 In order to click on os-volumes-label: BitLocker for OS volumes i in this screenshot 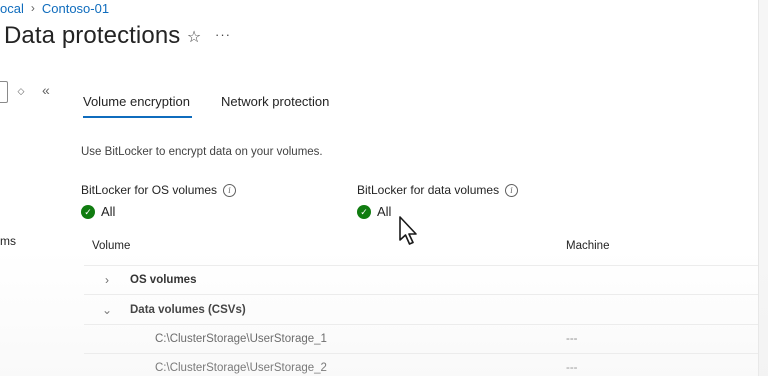, I will do `click(159, 190)`.